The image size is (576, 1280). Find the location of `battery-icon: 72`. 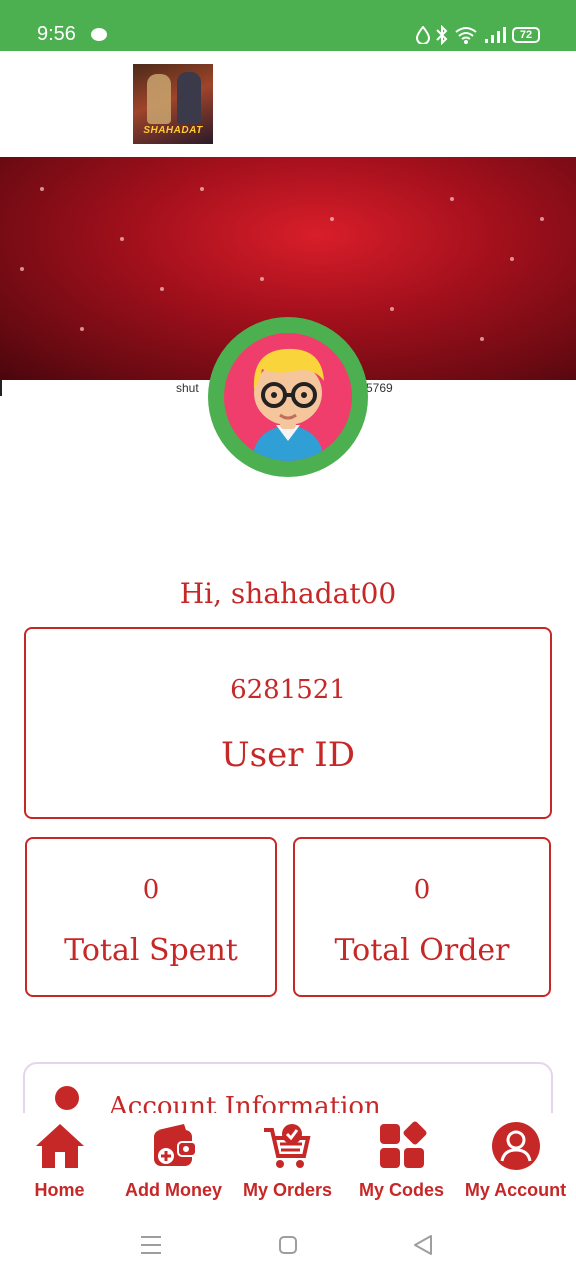

battery-icon: 72 is located at coordinates (526, 35).